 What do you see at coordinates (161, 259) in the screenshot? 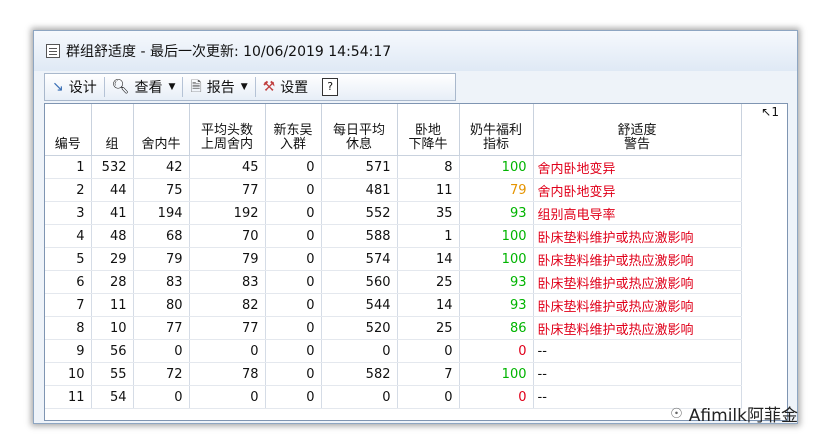
I see `cell-in-pen: 79` at bounding box center [161, 259].